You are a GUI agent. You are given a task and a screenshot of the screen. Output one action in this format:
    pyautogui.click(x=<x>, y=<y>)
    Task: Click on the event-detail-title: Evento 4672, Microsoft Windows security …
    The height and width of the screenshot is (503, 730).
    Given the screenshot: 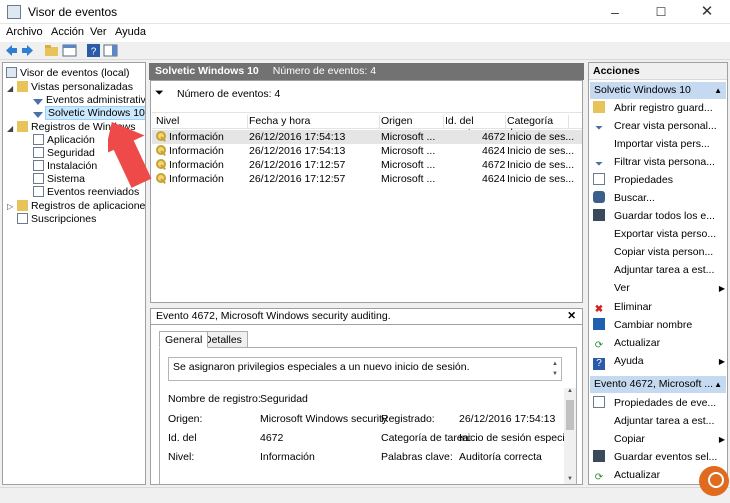 What is the action you would take?
    pyautogui.click(x=273, y=316)
    